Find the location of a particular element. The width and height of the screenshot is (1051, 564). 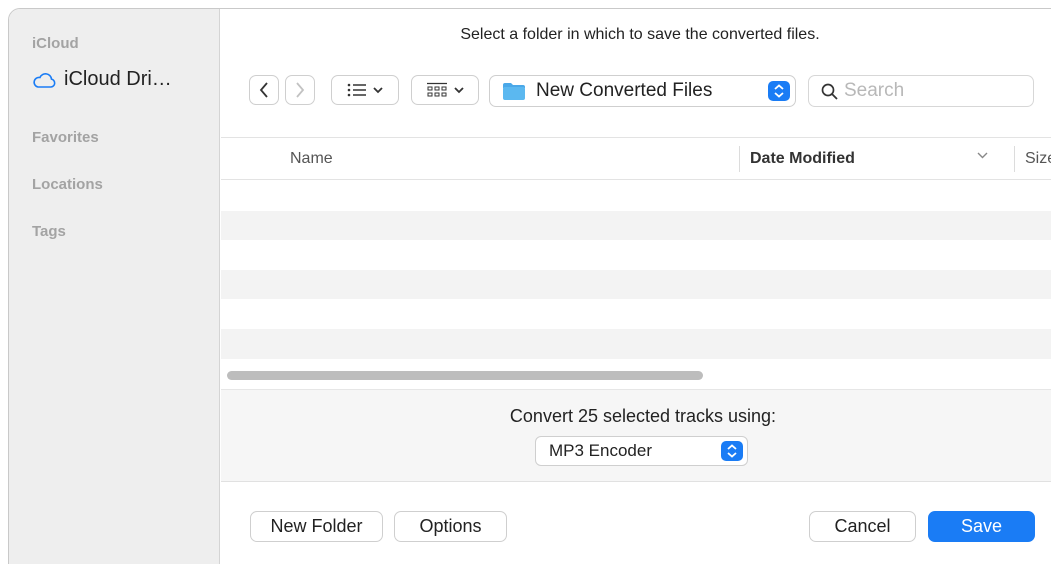

column-name: Name is located at coordinates (311, 159).